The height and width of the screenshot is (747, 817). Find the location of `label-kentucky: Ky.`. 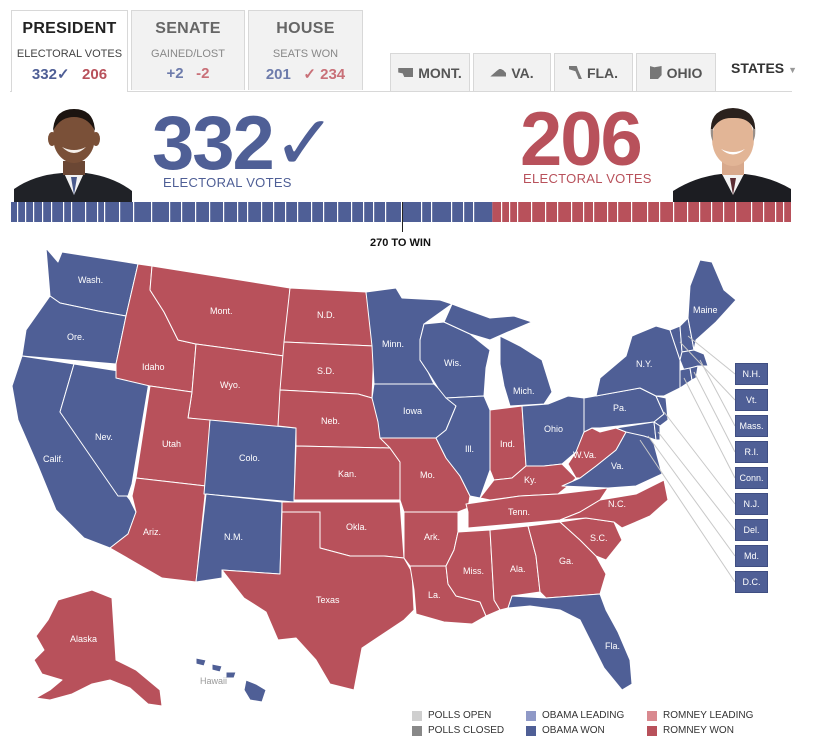

label-kentucky: Ky. is located at coordinates (530, 480).